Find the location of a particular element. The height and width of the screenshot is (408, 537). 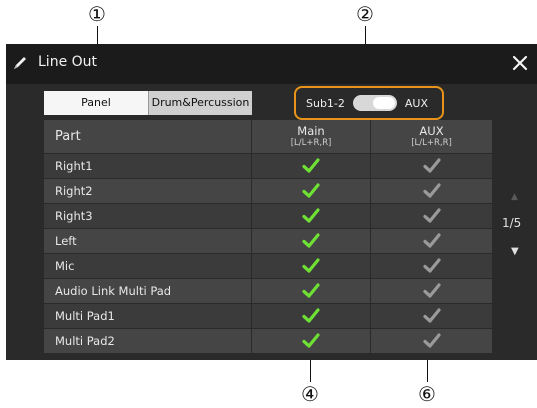

tab-drum-percussion: Drum&Percussion is located at coordinates (200, 103).